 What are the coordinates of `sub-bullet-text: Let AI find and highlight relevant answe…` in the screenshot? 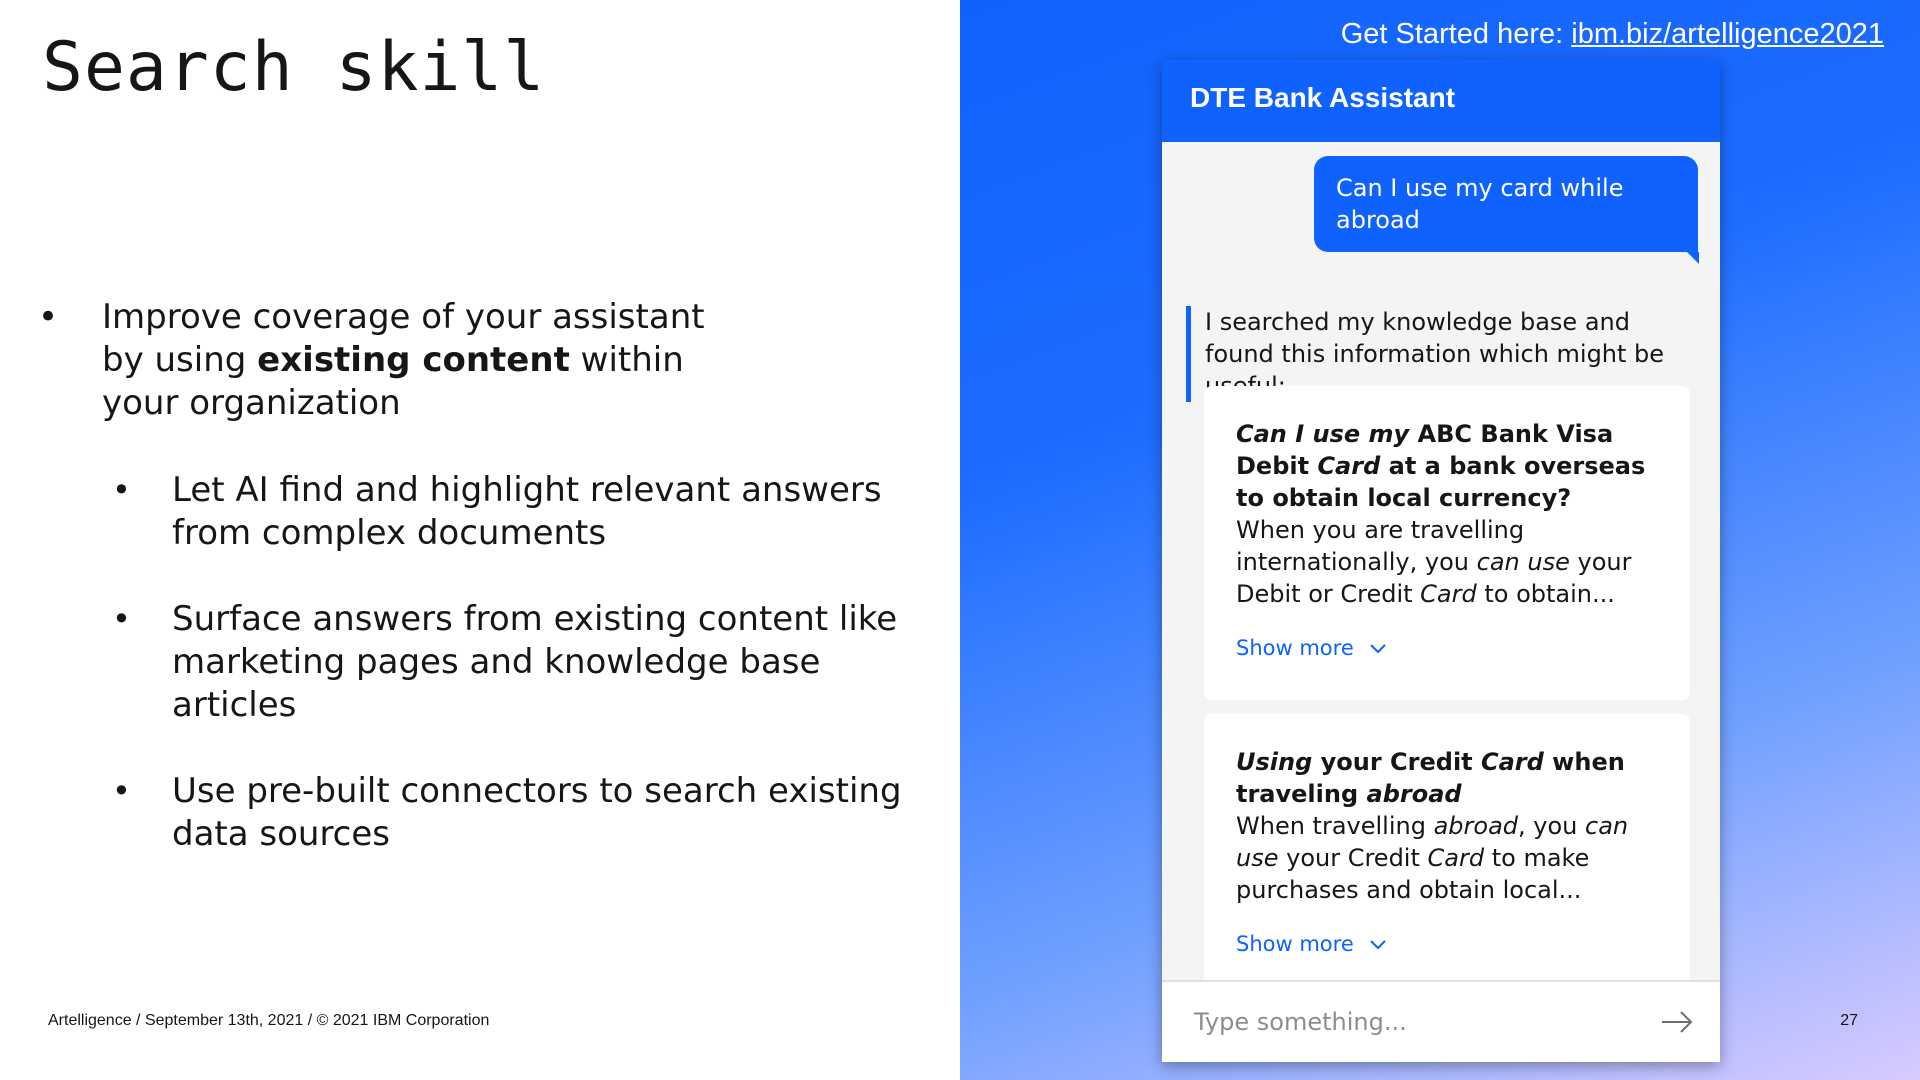 It's located at (527, 511).